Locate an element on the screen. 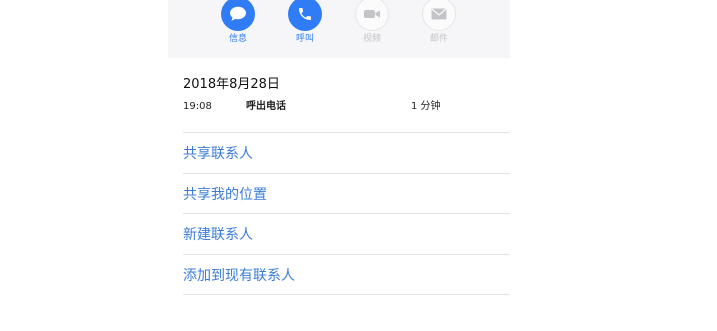  video-action-button: 视频 is located at coordinates (372, 29).